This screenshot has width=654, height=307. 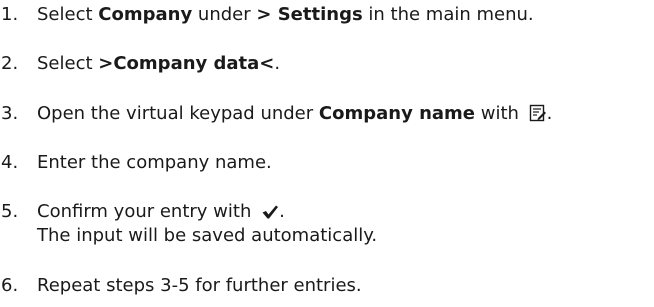 I want to click on step-line-2: The input will be saved automatically., so click(x=207, y=235).